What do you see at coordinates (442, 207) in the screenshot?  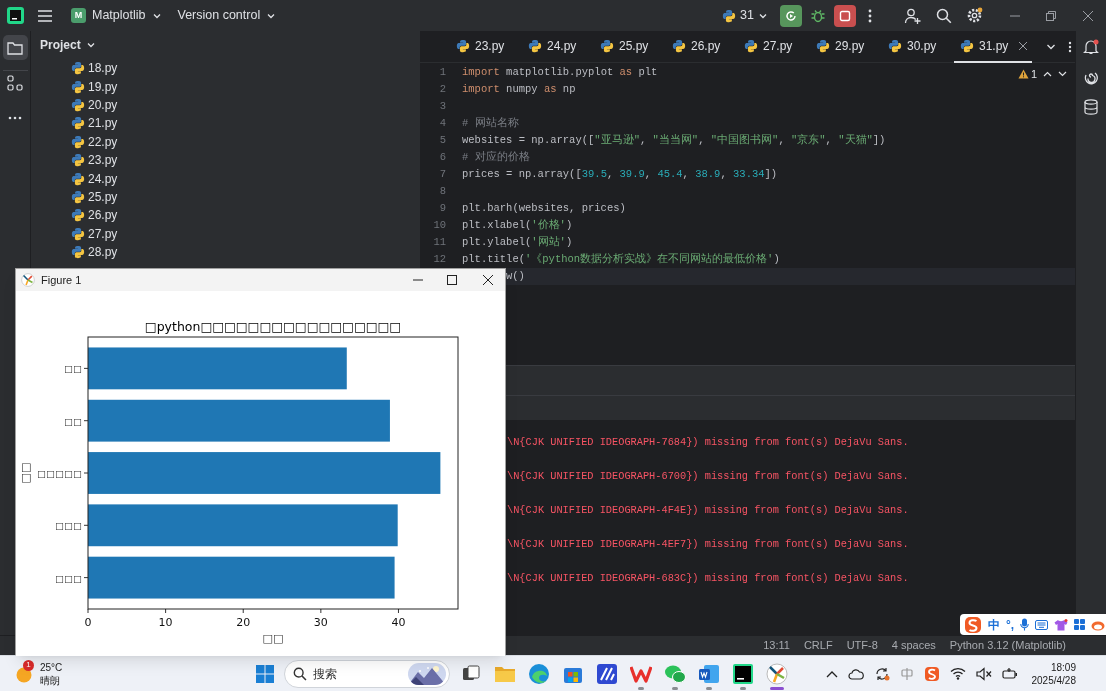 I see `line-number: 9` at bounding box center [442, 207].